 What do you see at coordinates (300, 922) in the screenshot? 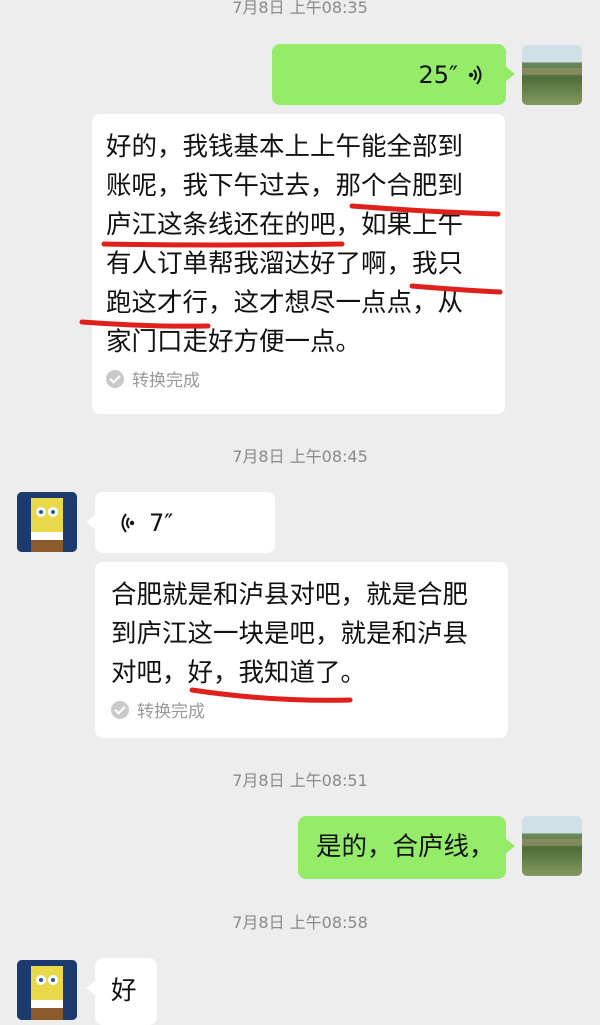
I see `timestamp: 7月8日 上午08:58` at bounding box center [300, 922].